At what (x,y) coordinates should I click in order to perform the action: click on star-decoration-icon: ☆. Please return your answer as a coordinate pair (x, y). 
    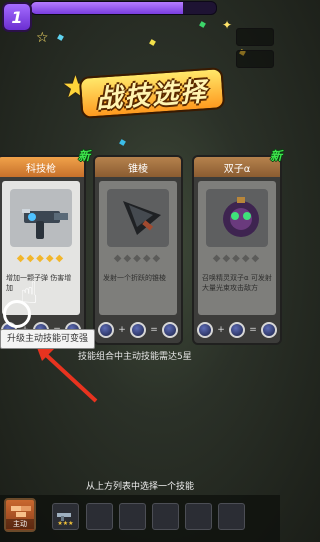
    Looking at the image, I should click on (42, 38).